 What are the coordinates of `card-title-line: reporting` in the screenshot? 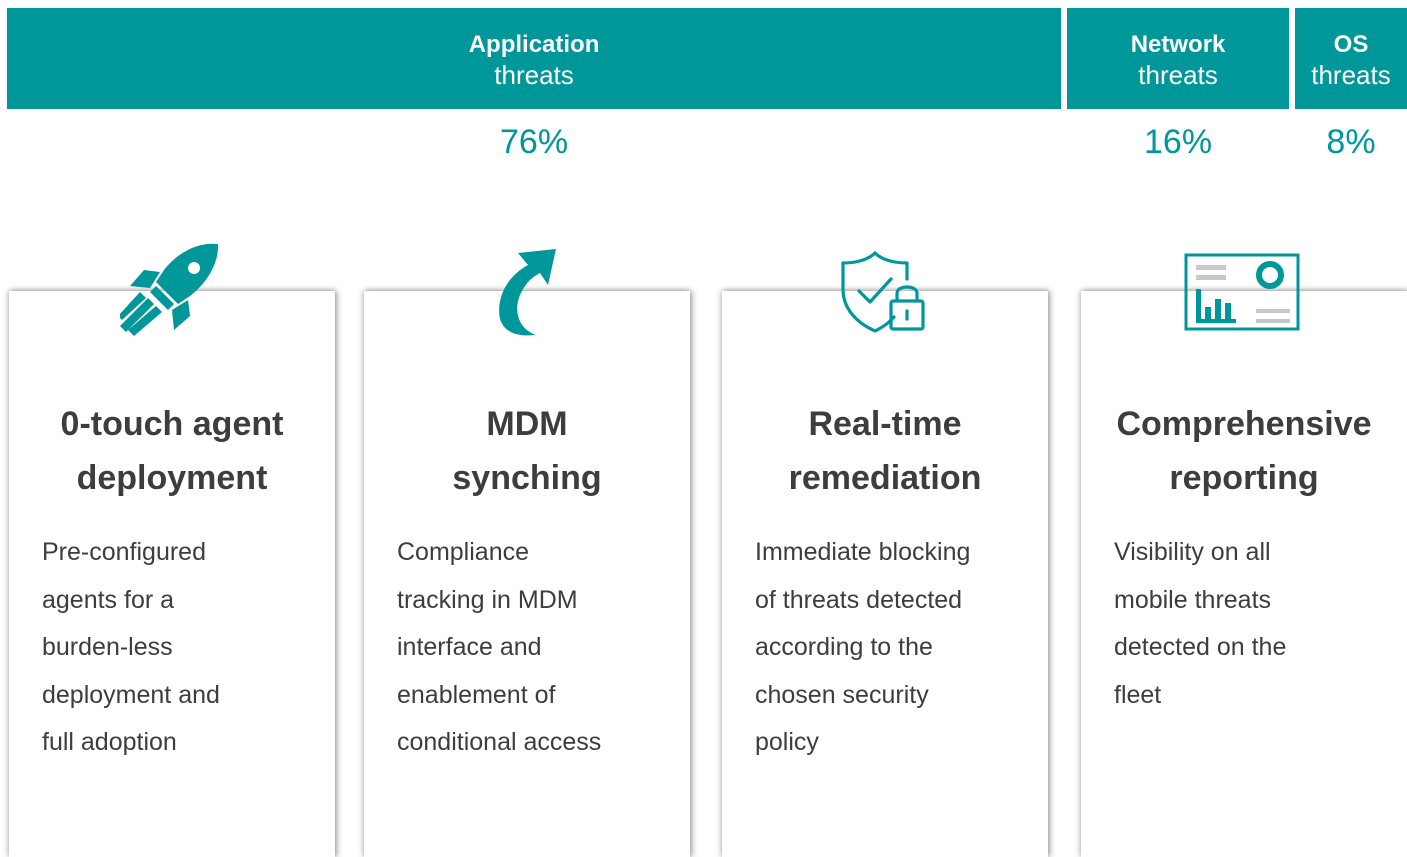 It's located at (1244, 478).